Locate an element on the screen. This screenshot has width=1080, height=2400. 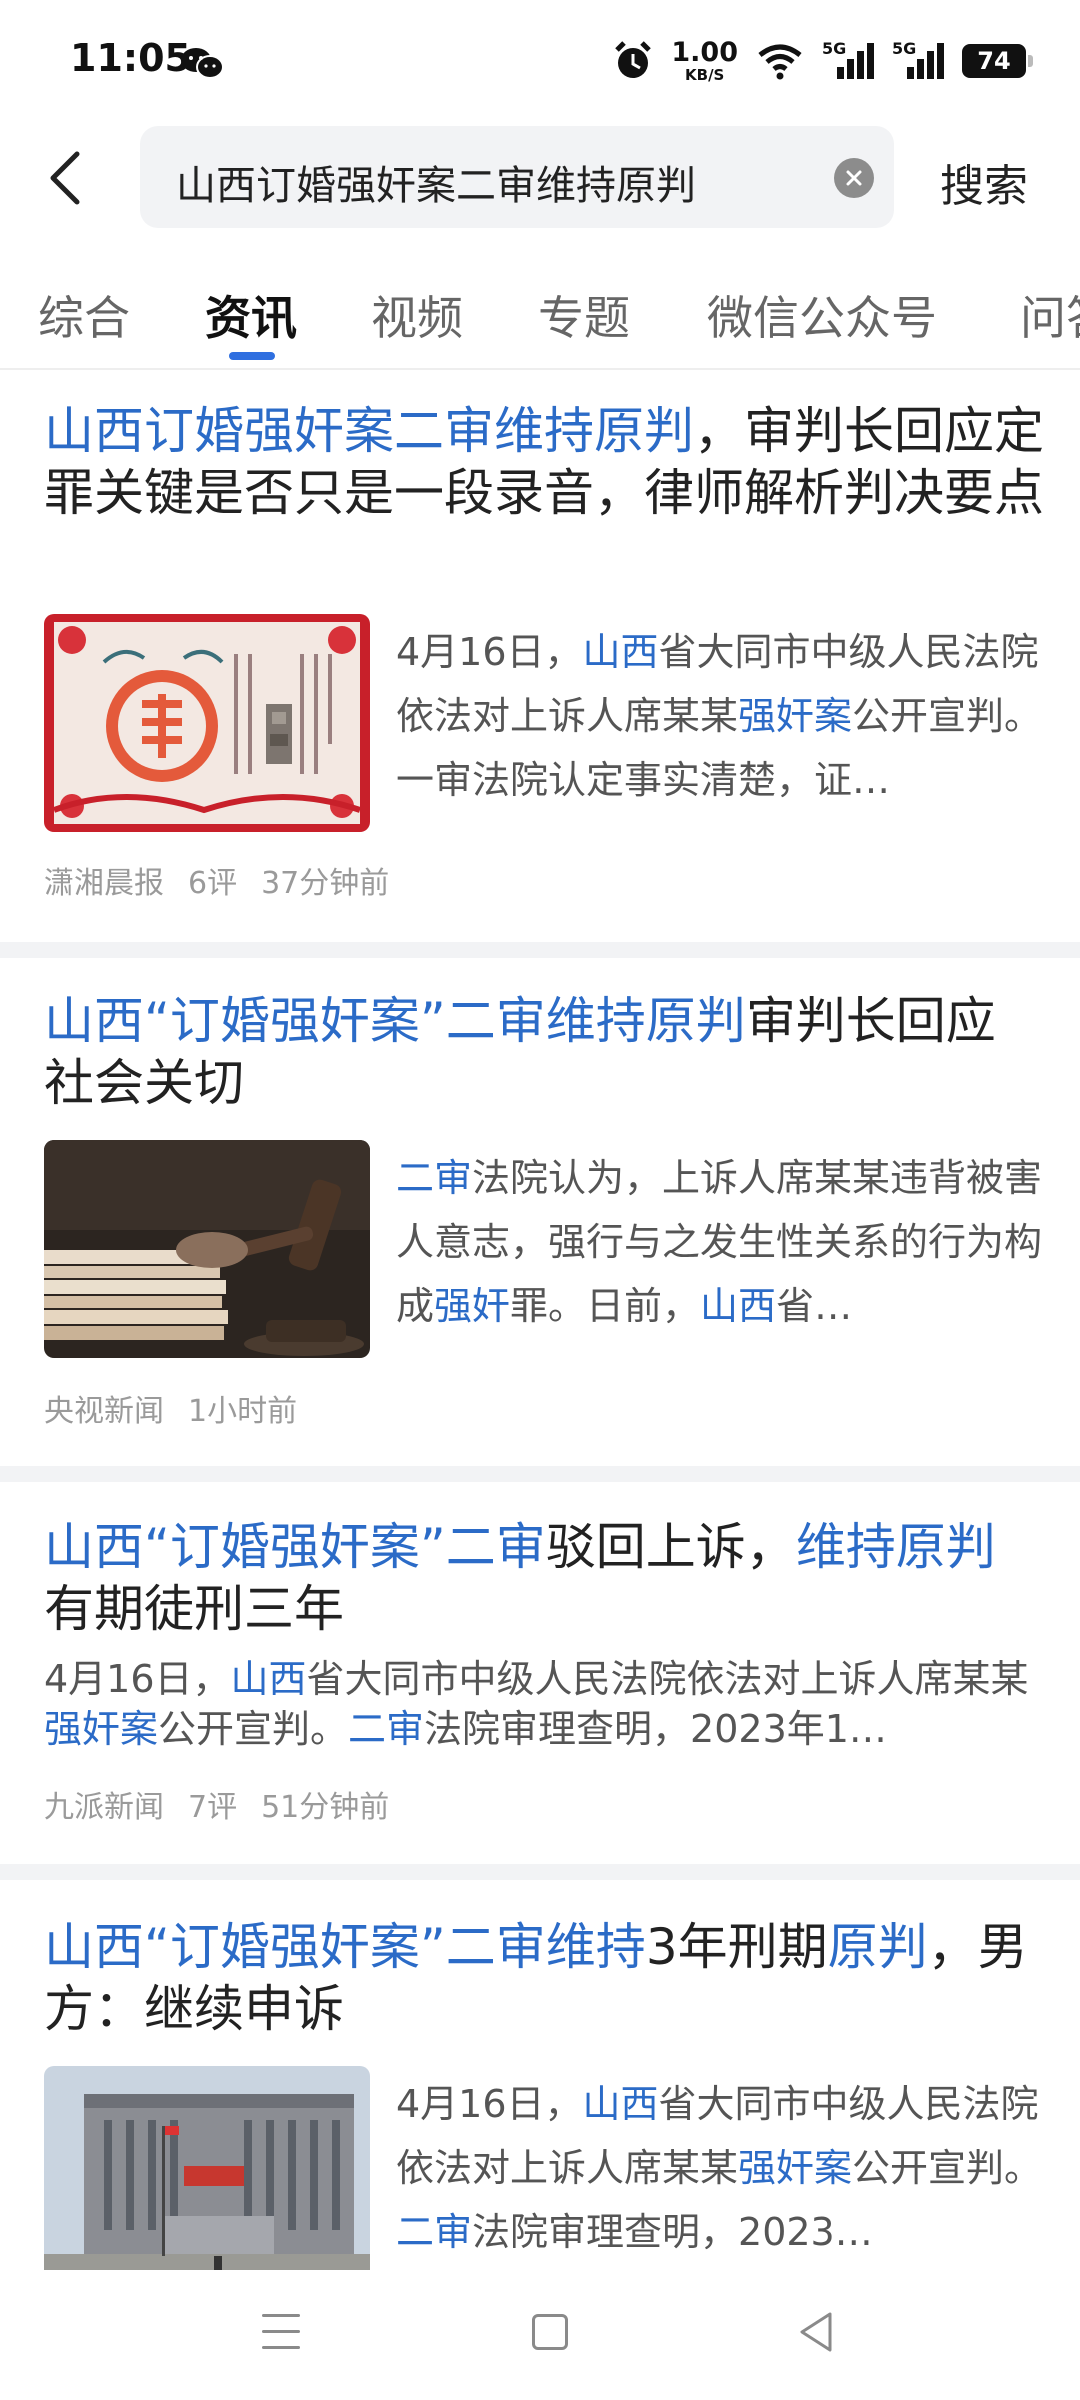
back-arrow-icon is located at coordinates (65, 178).